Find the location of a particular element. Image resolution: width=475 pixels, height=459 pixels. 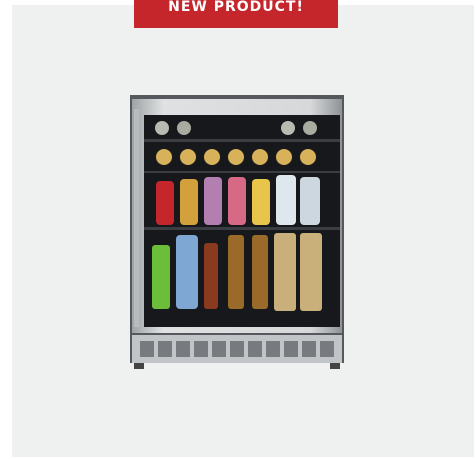

new-product-badge: NEW PRODUCT! is located at coordinates (236, 14).